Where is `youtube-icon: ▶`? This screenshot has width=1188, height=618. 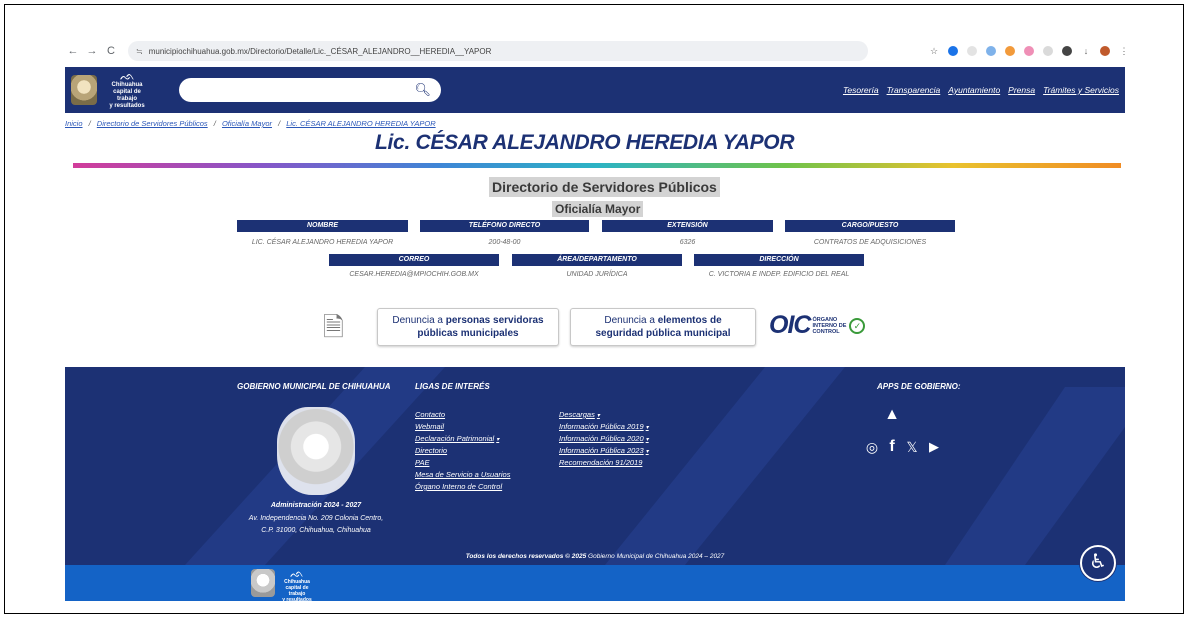
youtube-icon: ▶ is located at coordinates (934, 447).